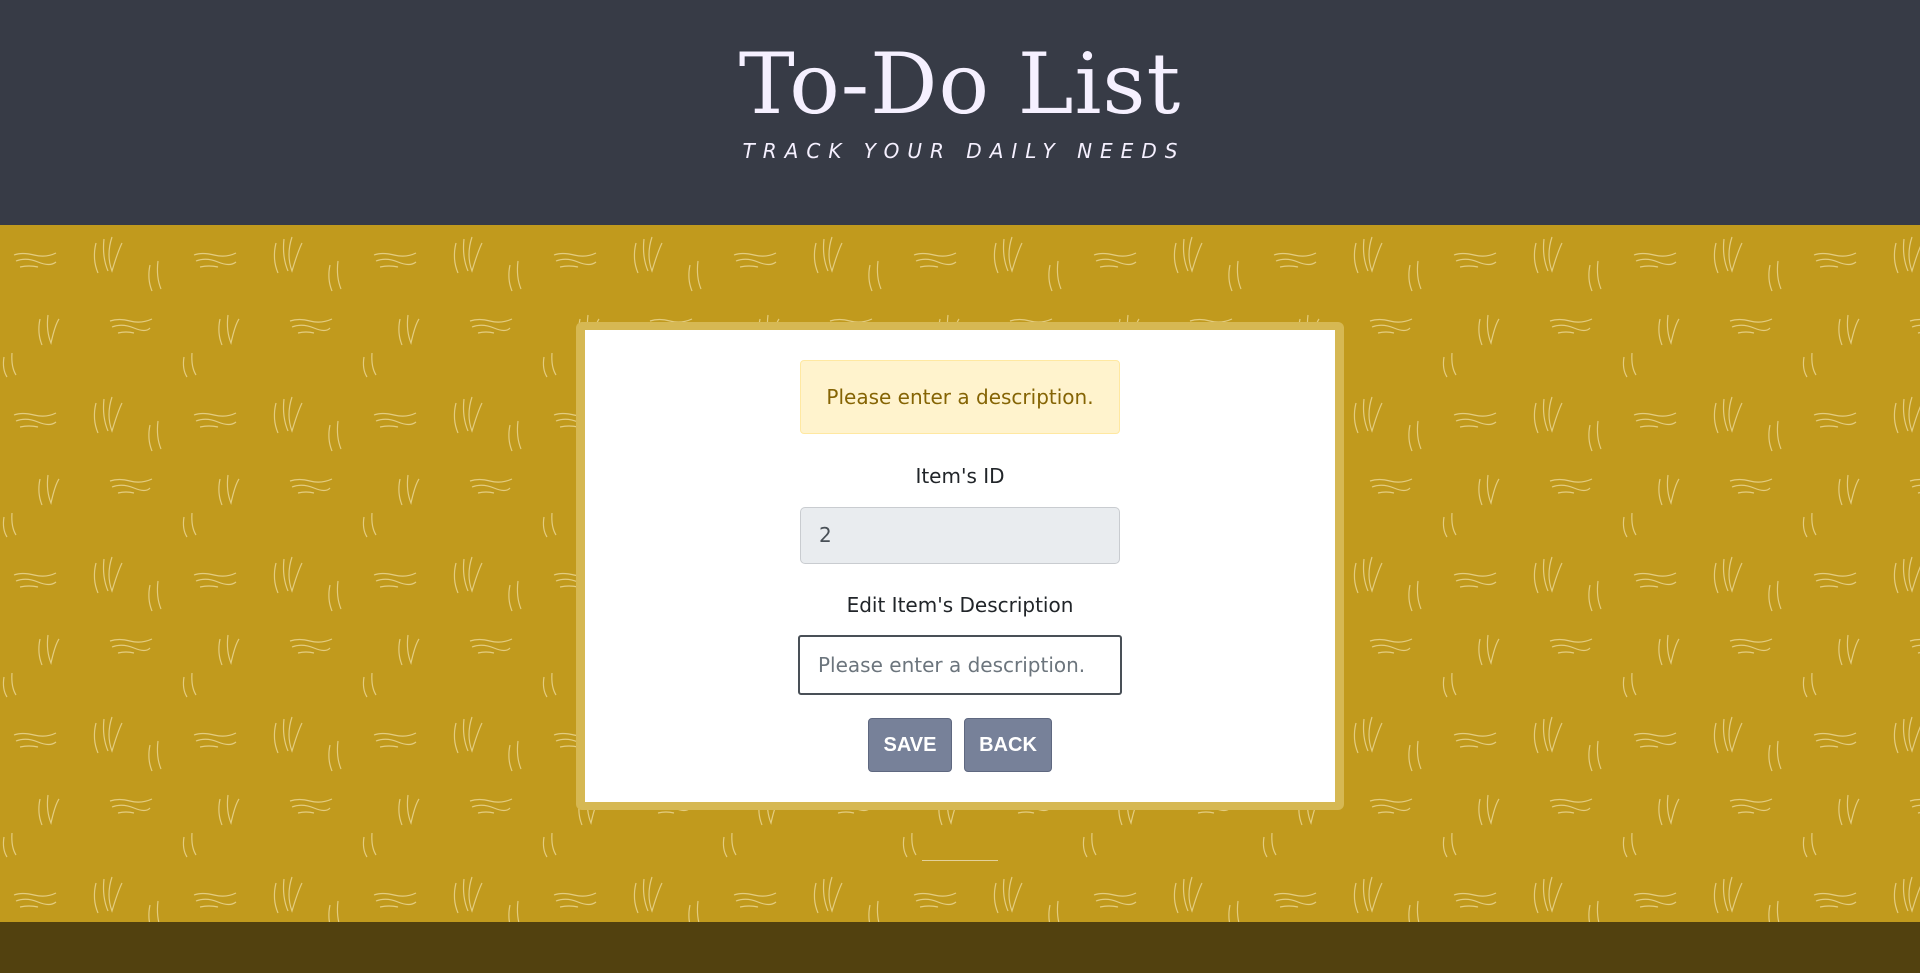 The image size is (1920, 973). What do you see at coordinates (960, 605) in the screenshot?
I see `description-label: Edit Item's Description` at bounding box center [960, 605].